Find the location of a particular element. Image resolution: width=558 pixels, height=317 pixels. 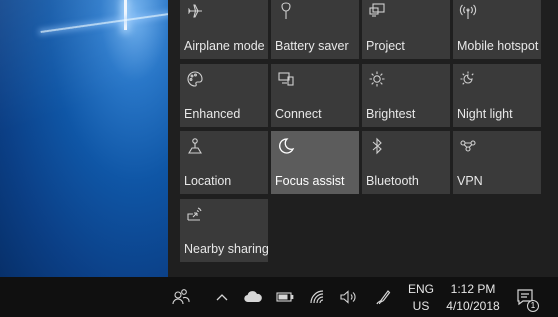

volume-icon is located at coordinates (348, 297).